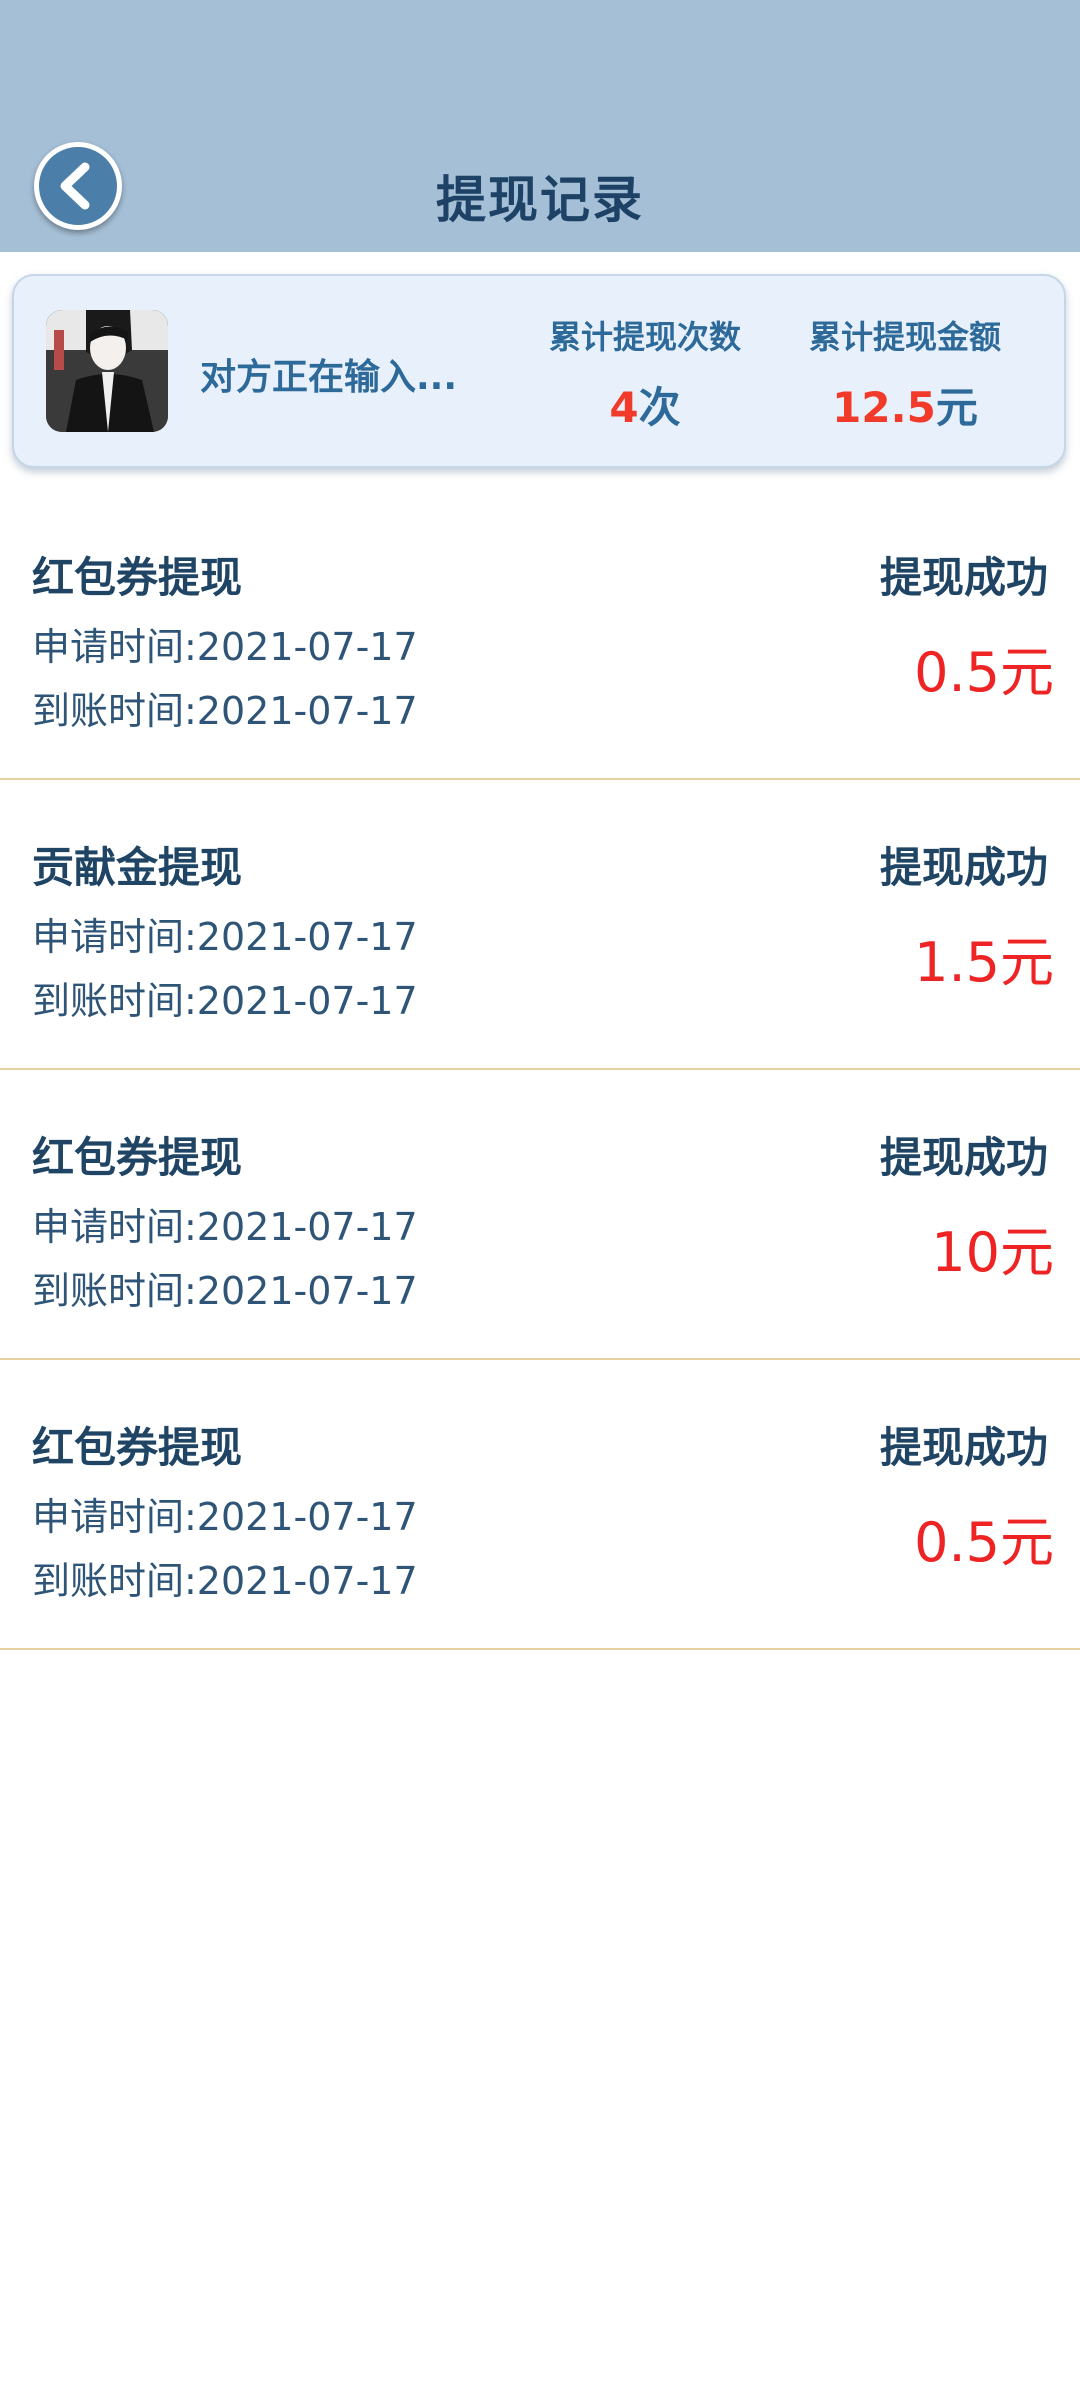 The width and height of the screenshot is (1080, 2400). Describe the element at coordinates (644, 337) in the screenshot. I see `total-count-label: 累计提现次数` at that location.